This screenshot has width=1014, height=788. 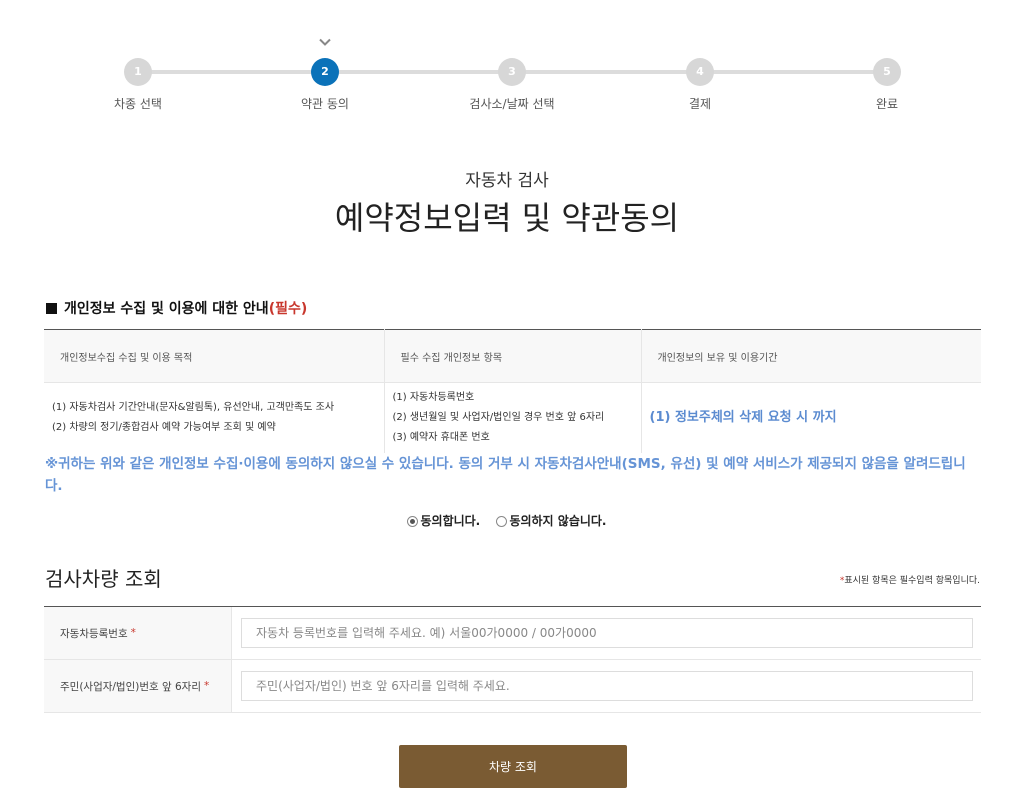 I want to click on step-label: 결제, so click(x=700, y=104).